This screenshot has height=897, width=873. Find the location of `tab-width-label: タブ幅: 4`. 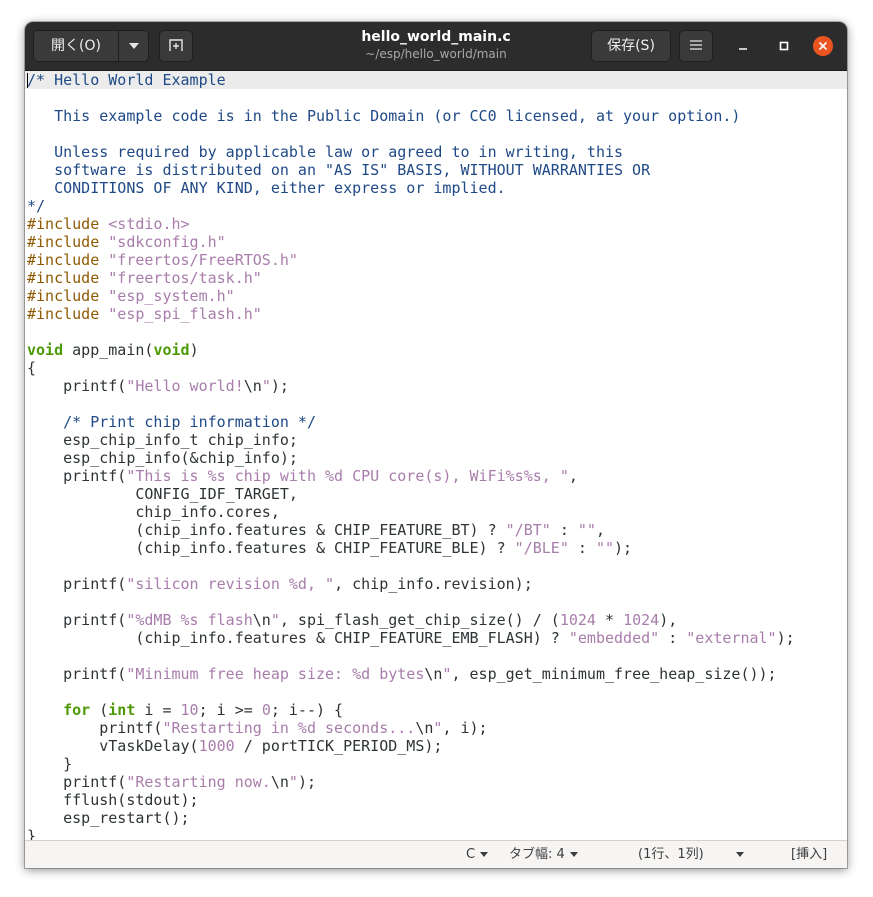

tab-width-label: タブ幅: 4 is located at coordinates (537, 854).